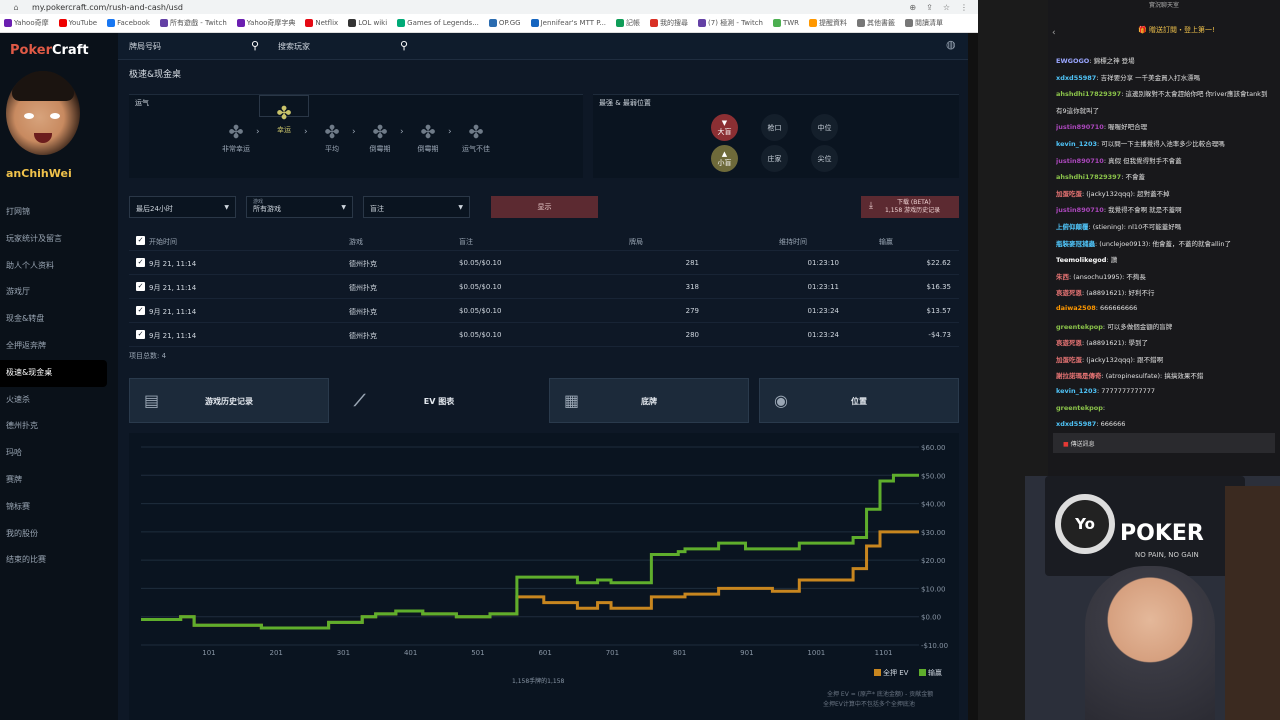 This screenshot has width=1280, height=720. What do you see at coordinates (356, 242) in the screenshot?
I see `column-header: 游戏` at bounding box center [356, 242].